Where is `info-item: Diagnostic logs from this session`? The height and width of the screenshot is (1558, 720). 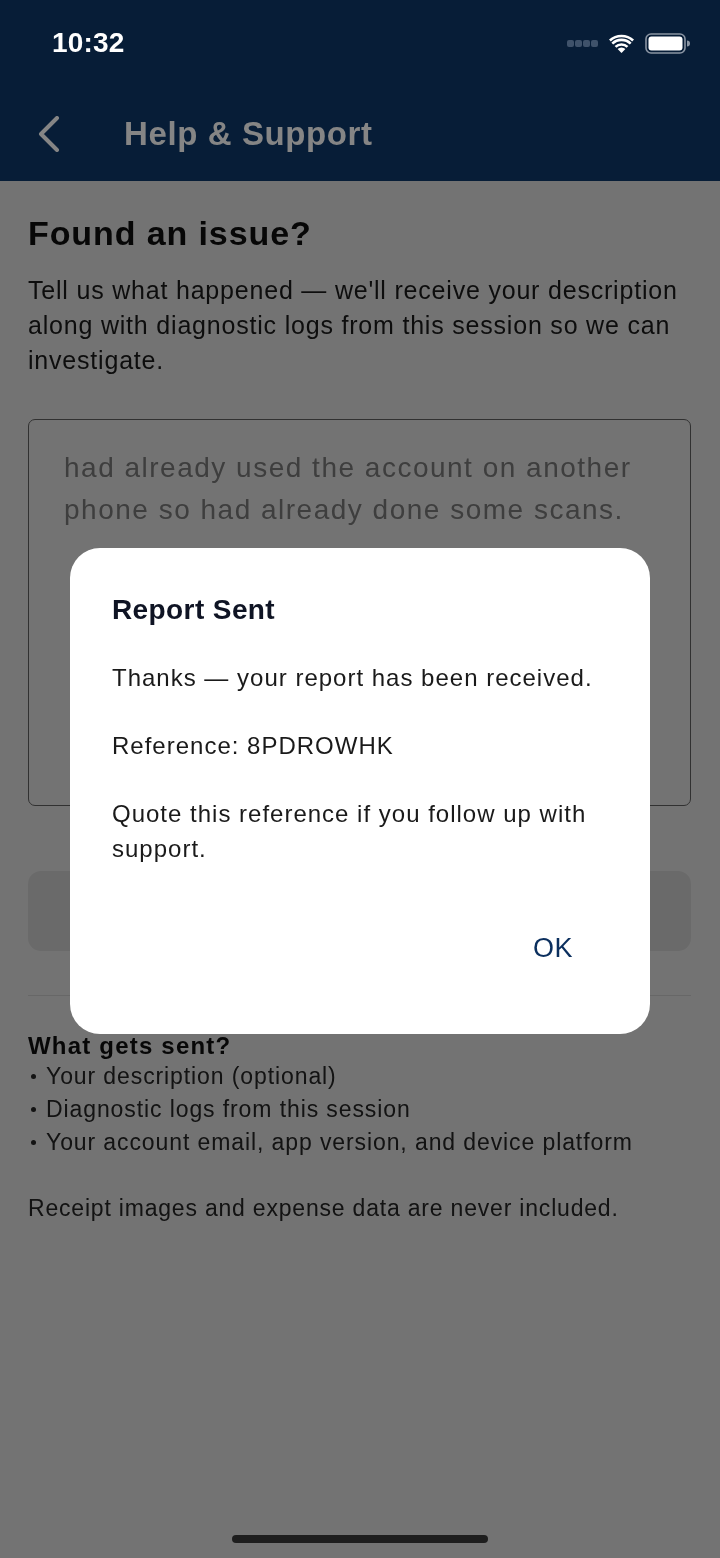
info-item: Diagnostic logs from this session is located at coordinates (228, 1109).